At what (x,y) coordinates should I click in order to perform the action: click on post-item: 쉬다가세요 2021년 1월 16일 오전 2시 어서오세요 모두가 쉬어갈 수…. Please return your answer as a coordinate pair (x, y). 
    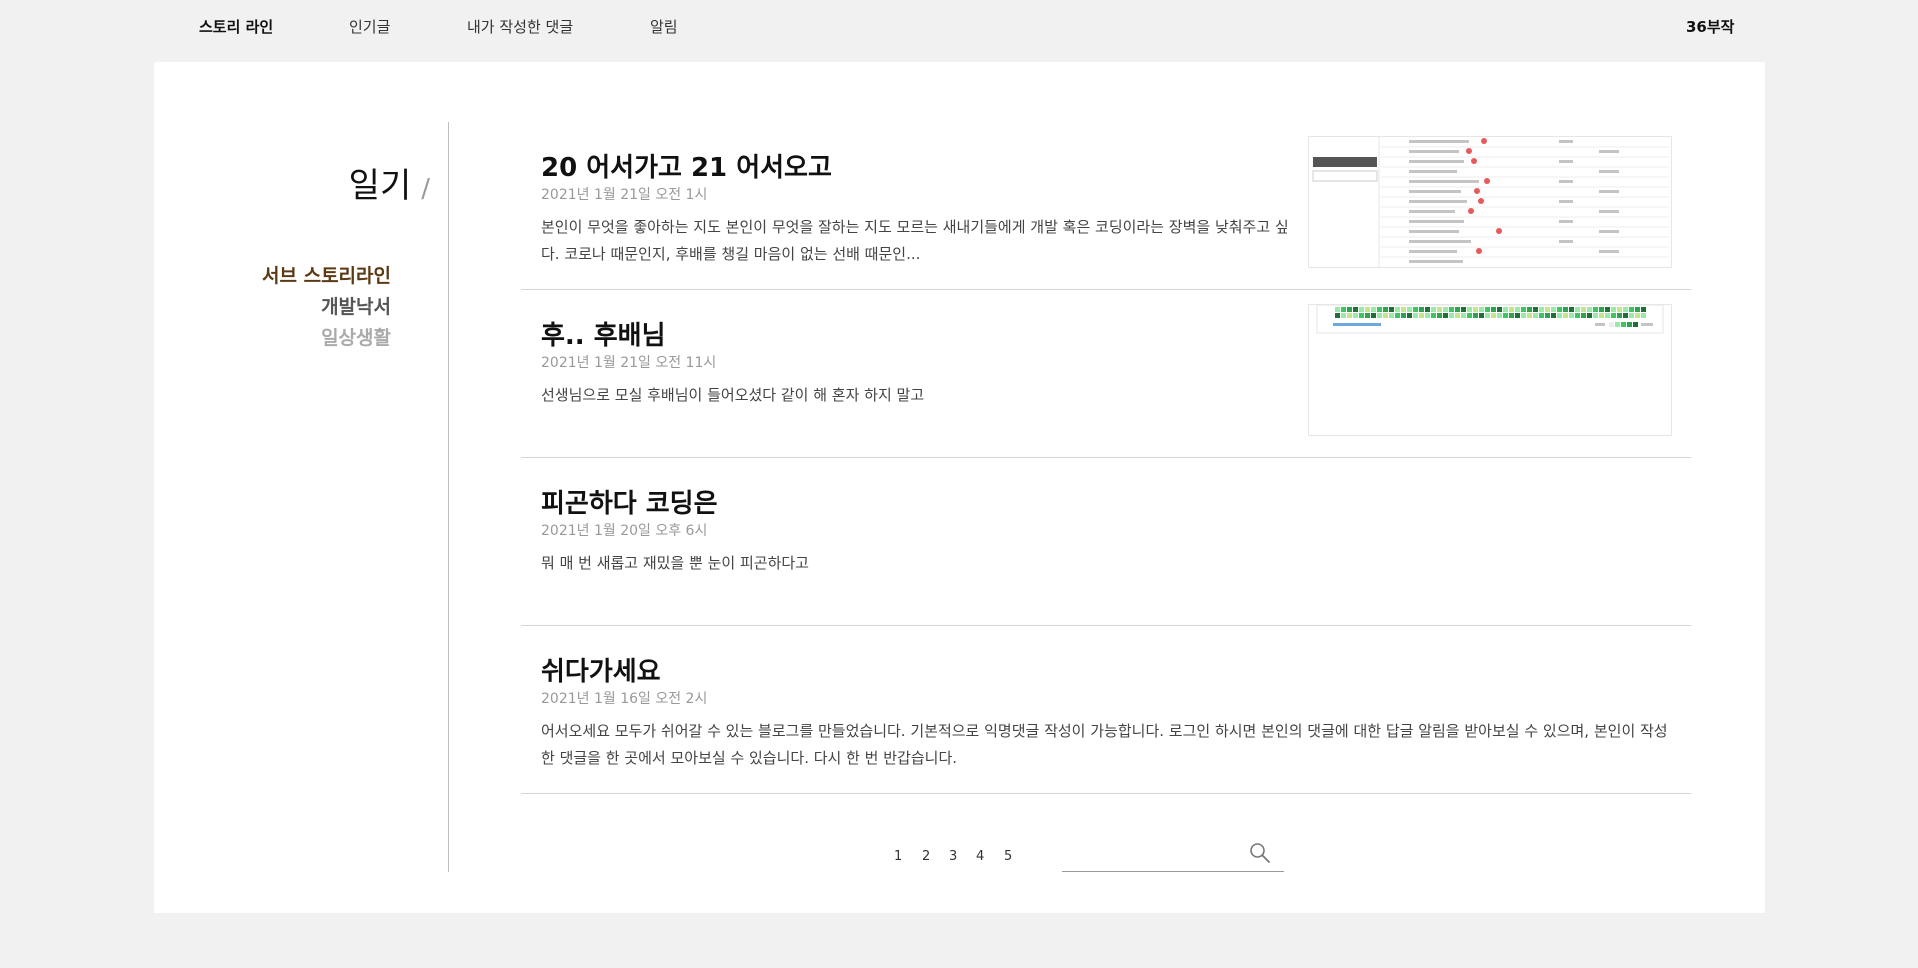
    Looking at the image, I should click on (1106, 710).